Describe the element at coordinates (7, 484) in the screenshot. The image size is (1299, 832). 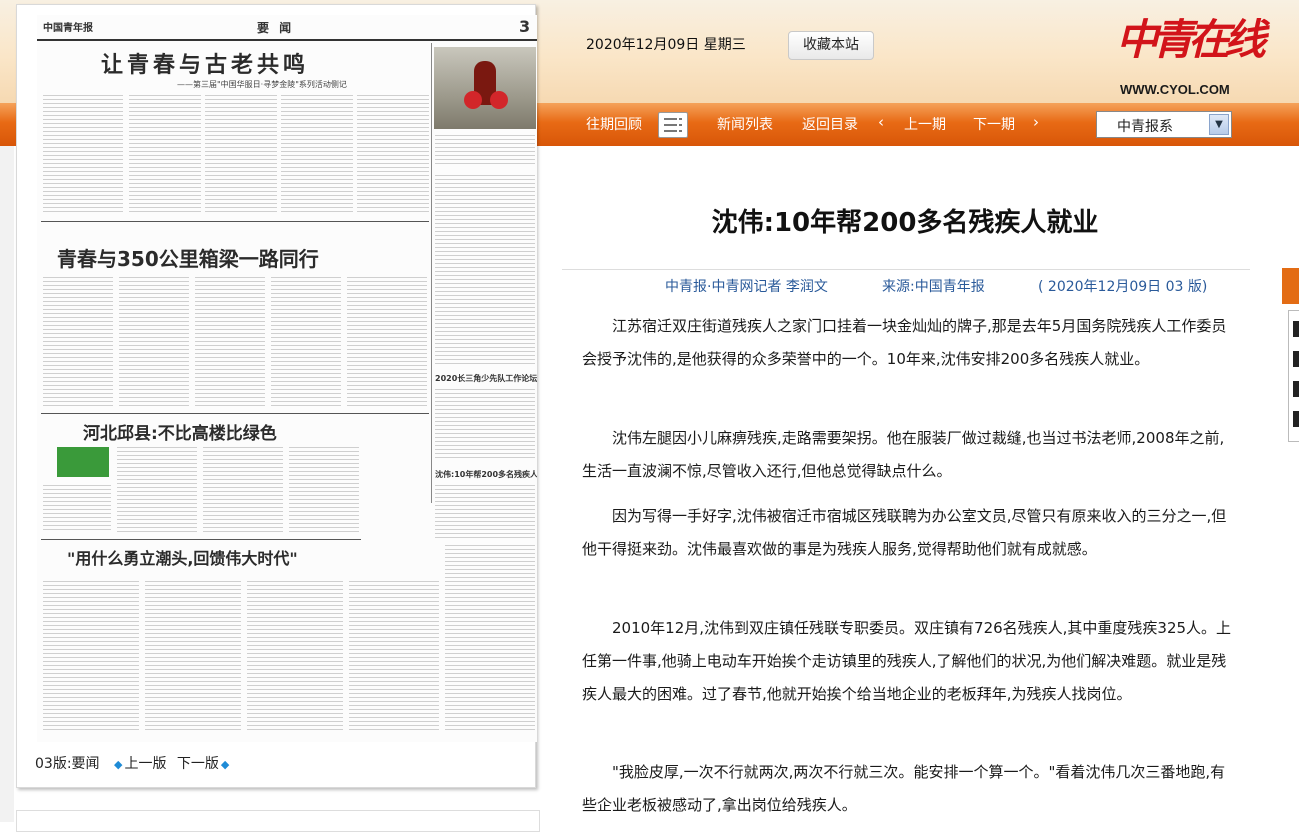
I see `left-gutter` at that location.